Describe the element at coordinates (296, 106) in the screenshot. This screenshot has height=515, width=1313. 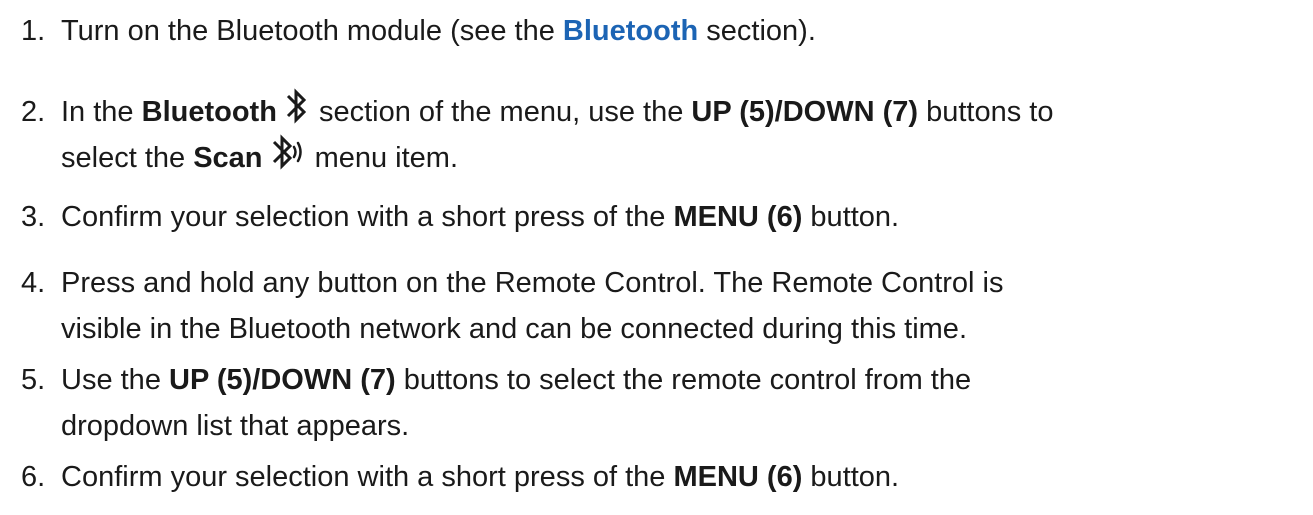
I see `bluetooth-icon` at that location.